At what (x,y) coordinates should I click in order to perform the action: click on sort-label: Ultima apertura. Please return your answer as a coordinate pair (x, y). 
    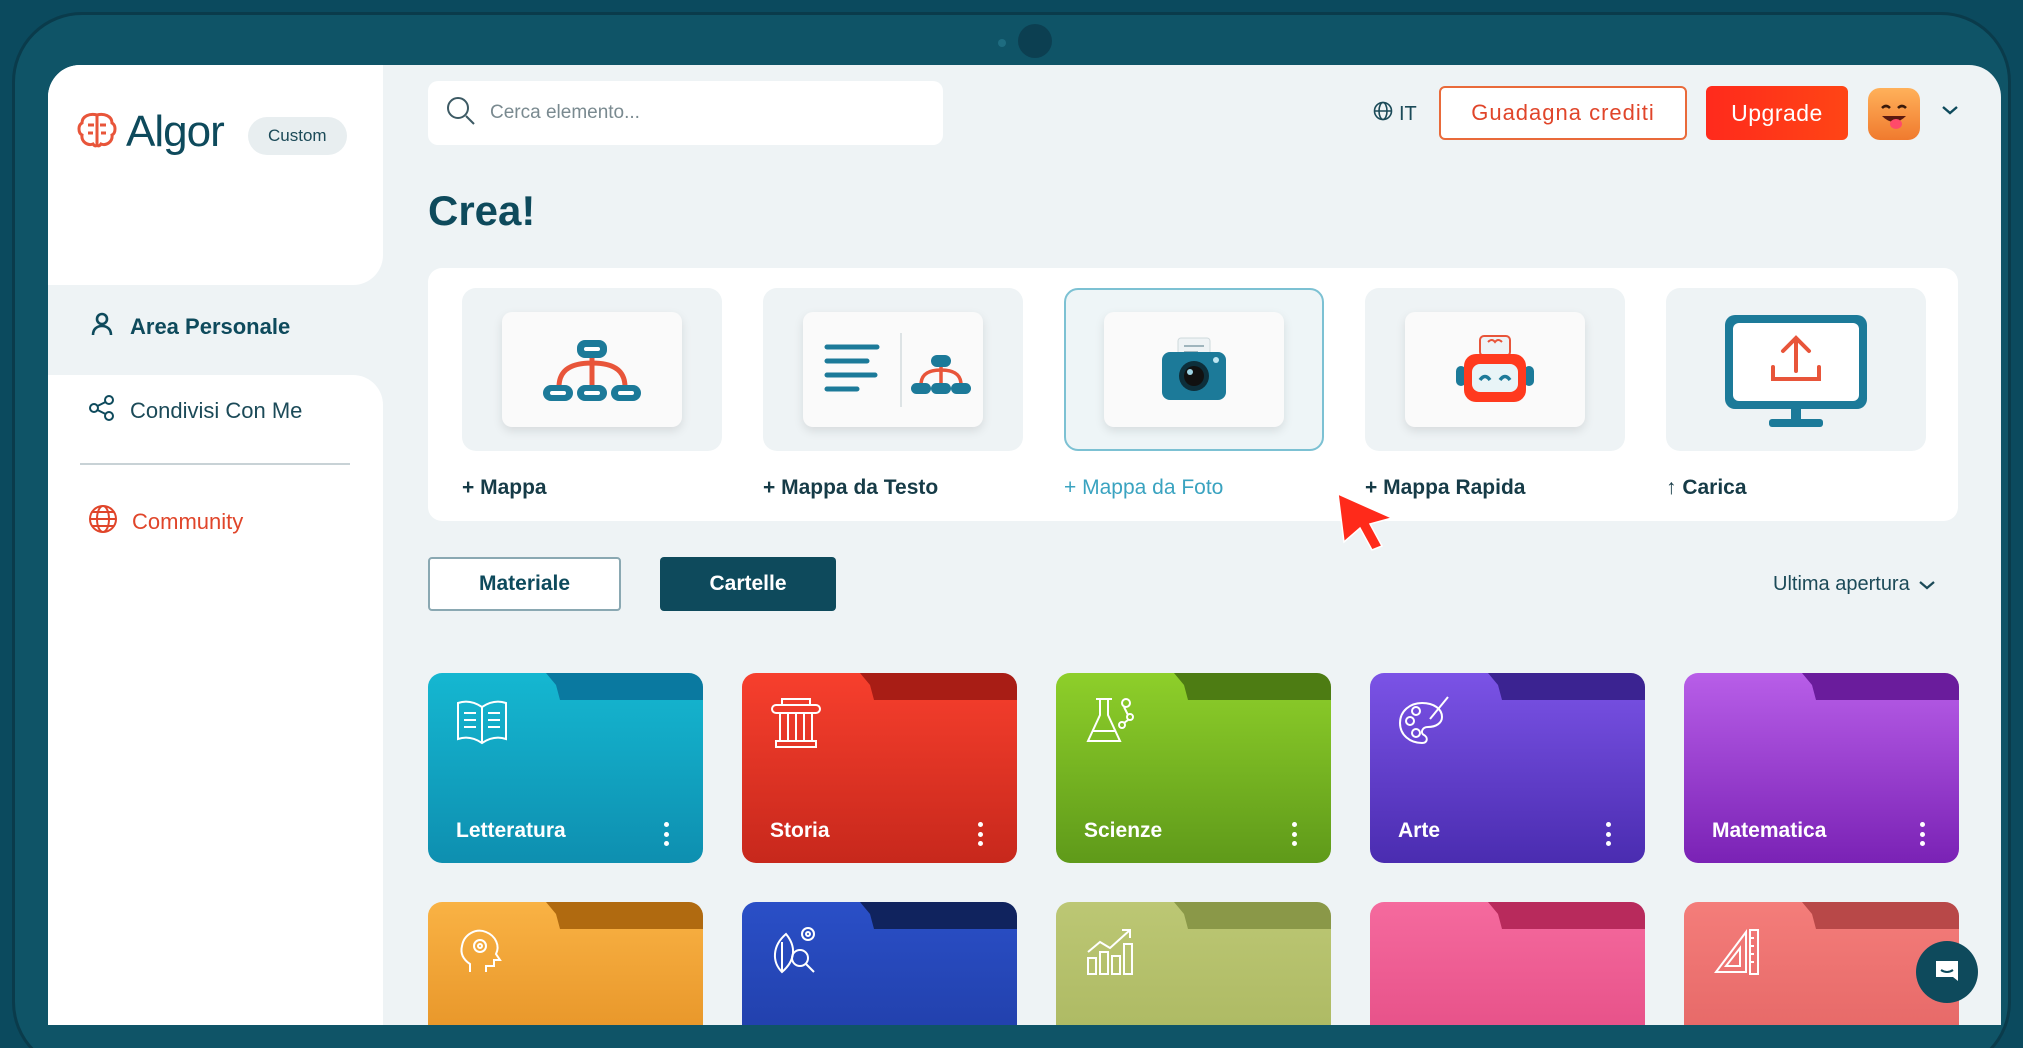
    Looking at the image, I should click on (1841, 584).